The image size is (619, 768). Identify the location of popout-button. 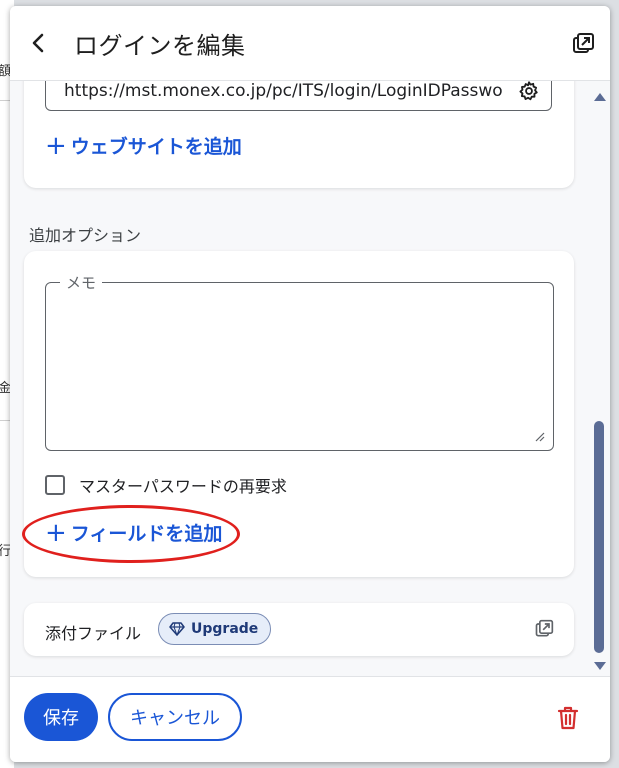
(583, 44).